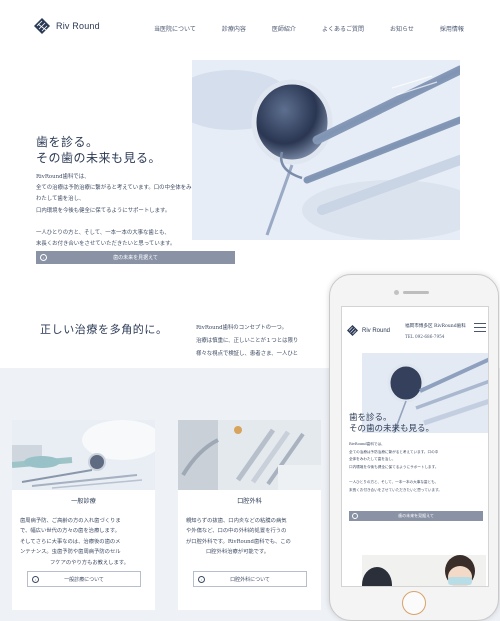  I want to click on card-title: 一般診療, so click(83, 501).